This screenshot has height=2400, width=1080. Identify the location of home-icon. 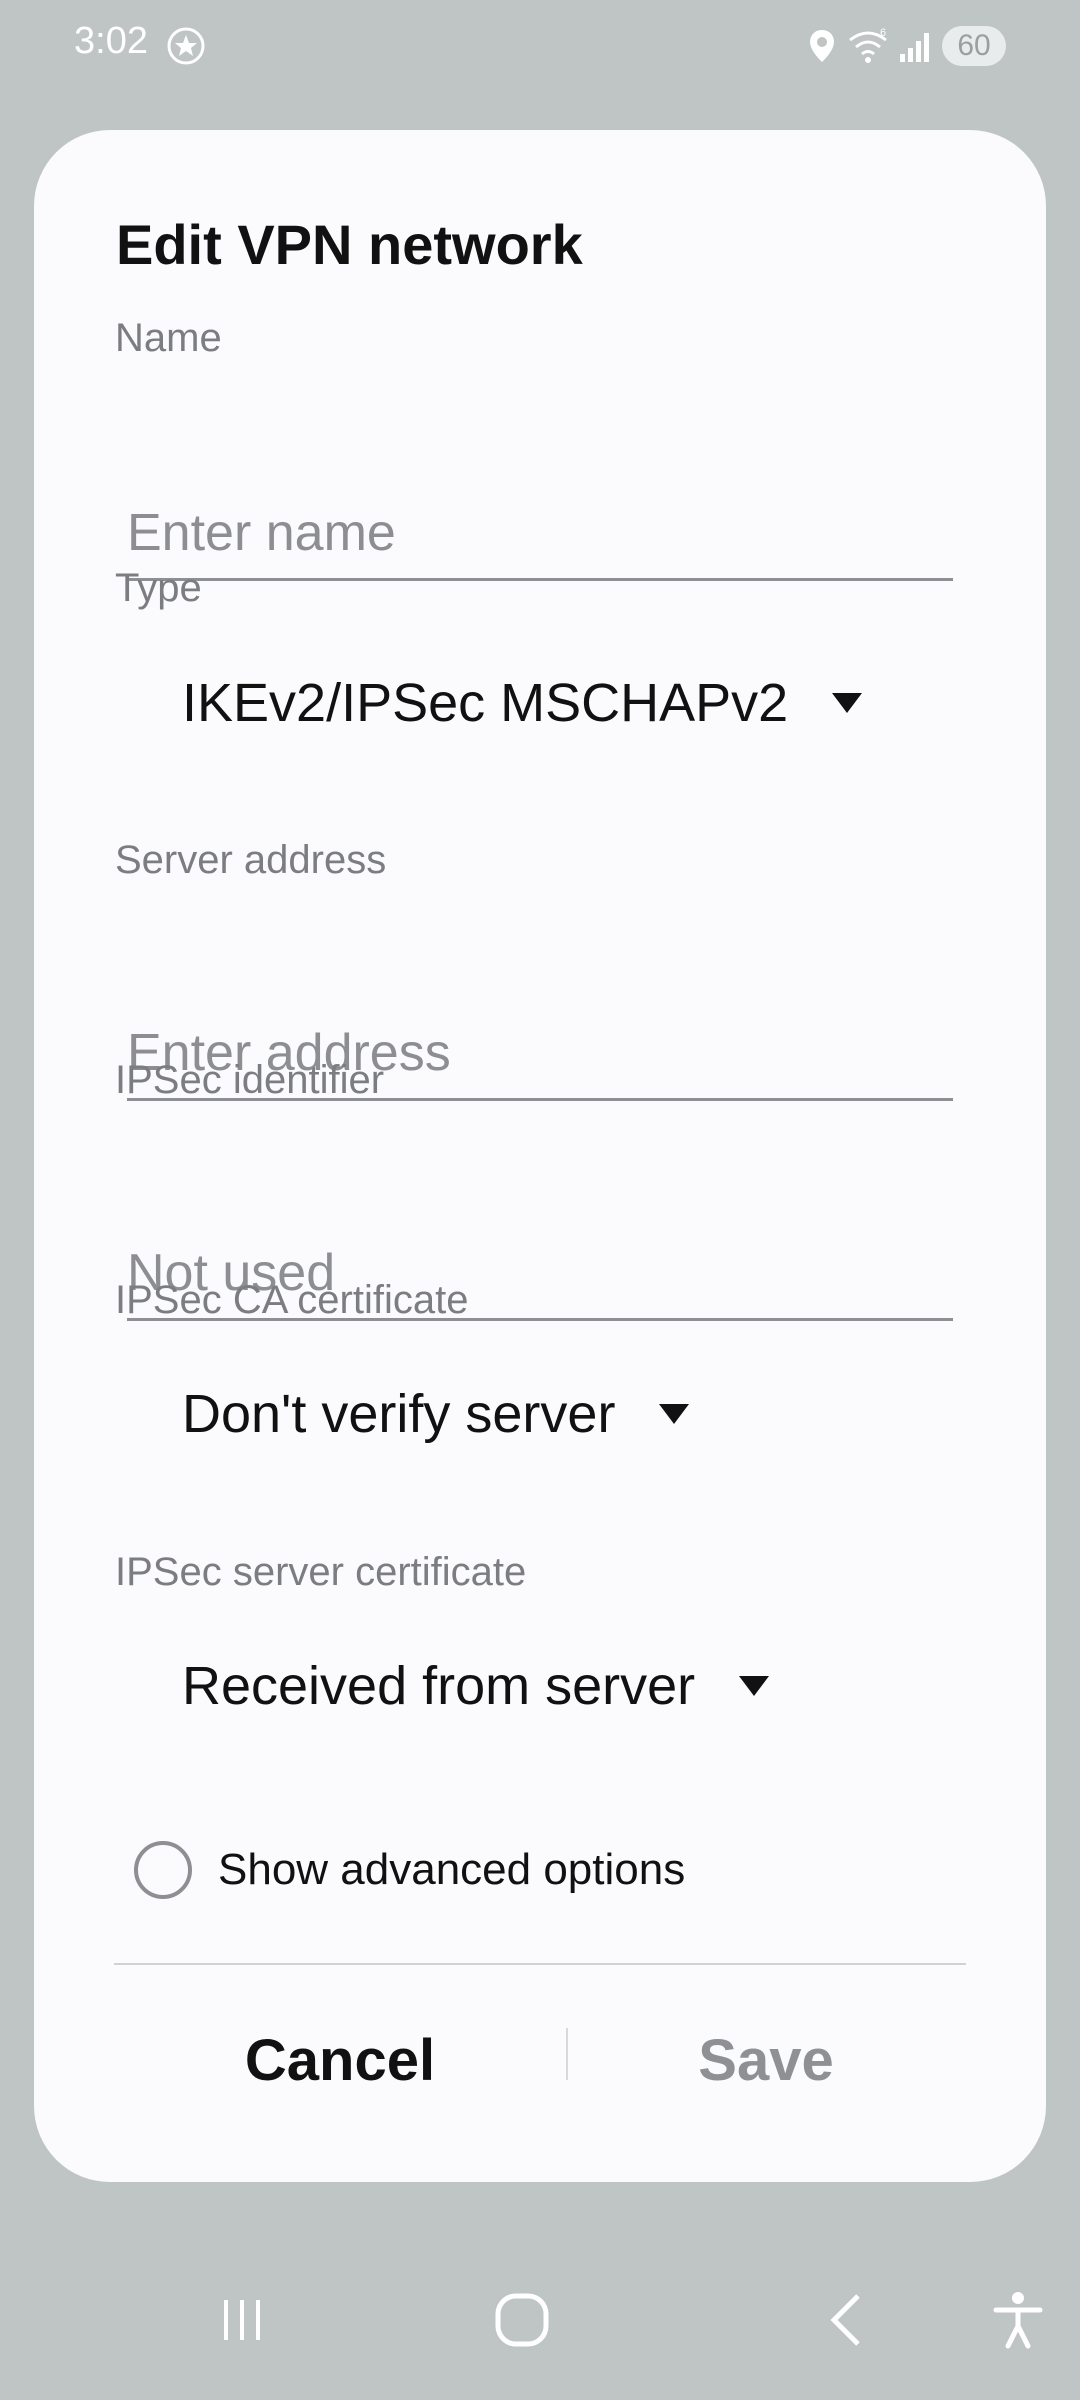
(522, 2322).